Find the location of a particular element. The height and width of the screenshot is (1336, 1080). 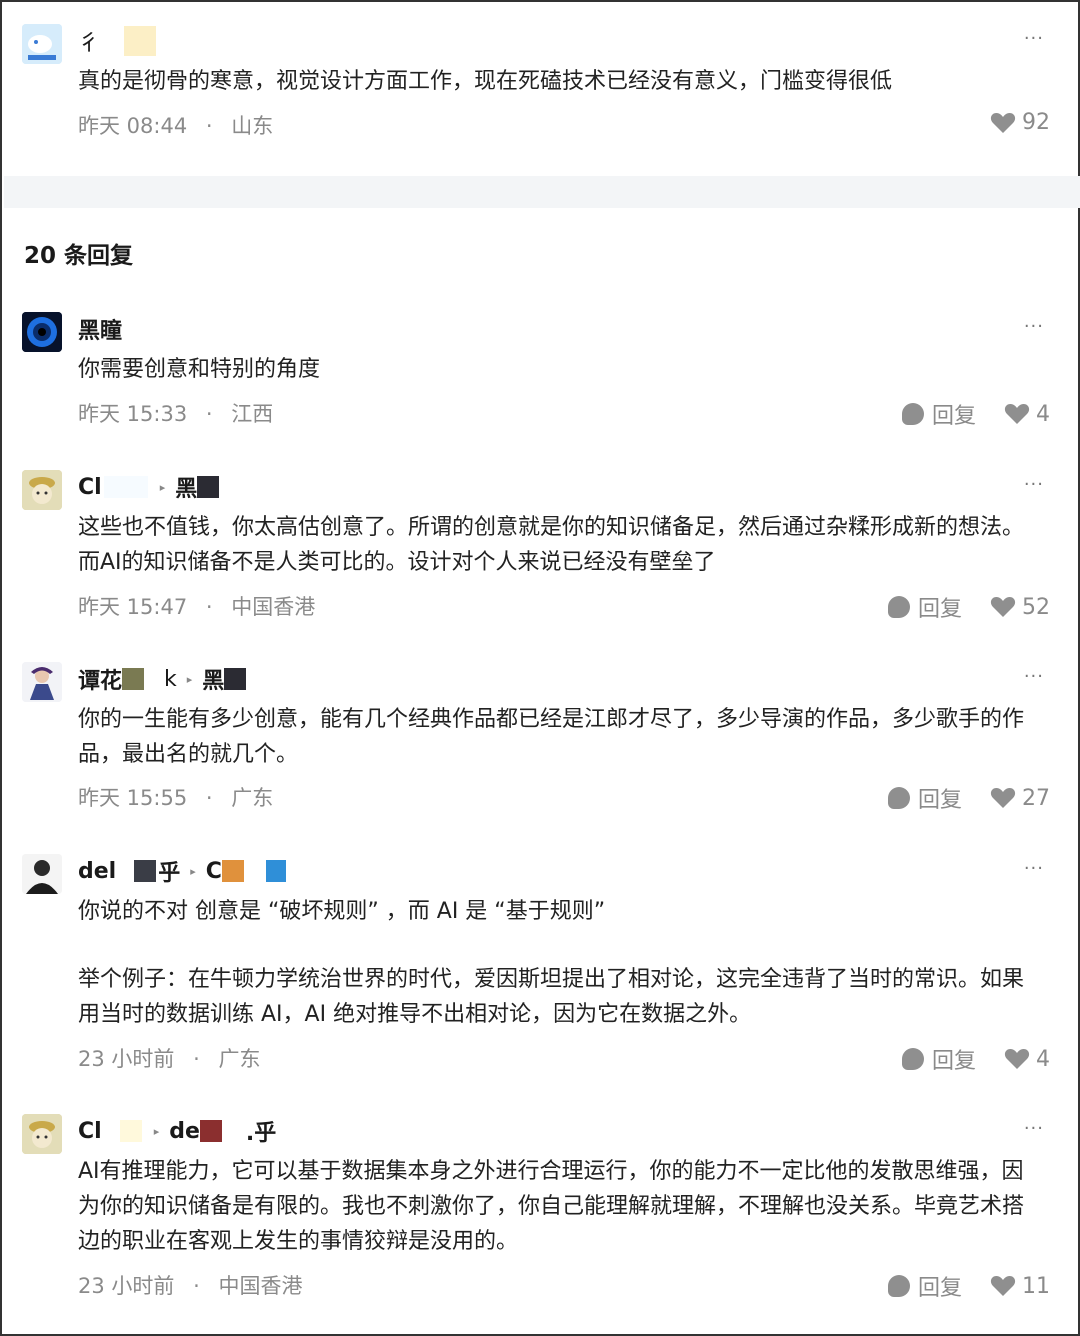

comment-meta: 昨天 15:55 · 广东 is located at coordinates (175, 797).